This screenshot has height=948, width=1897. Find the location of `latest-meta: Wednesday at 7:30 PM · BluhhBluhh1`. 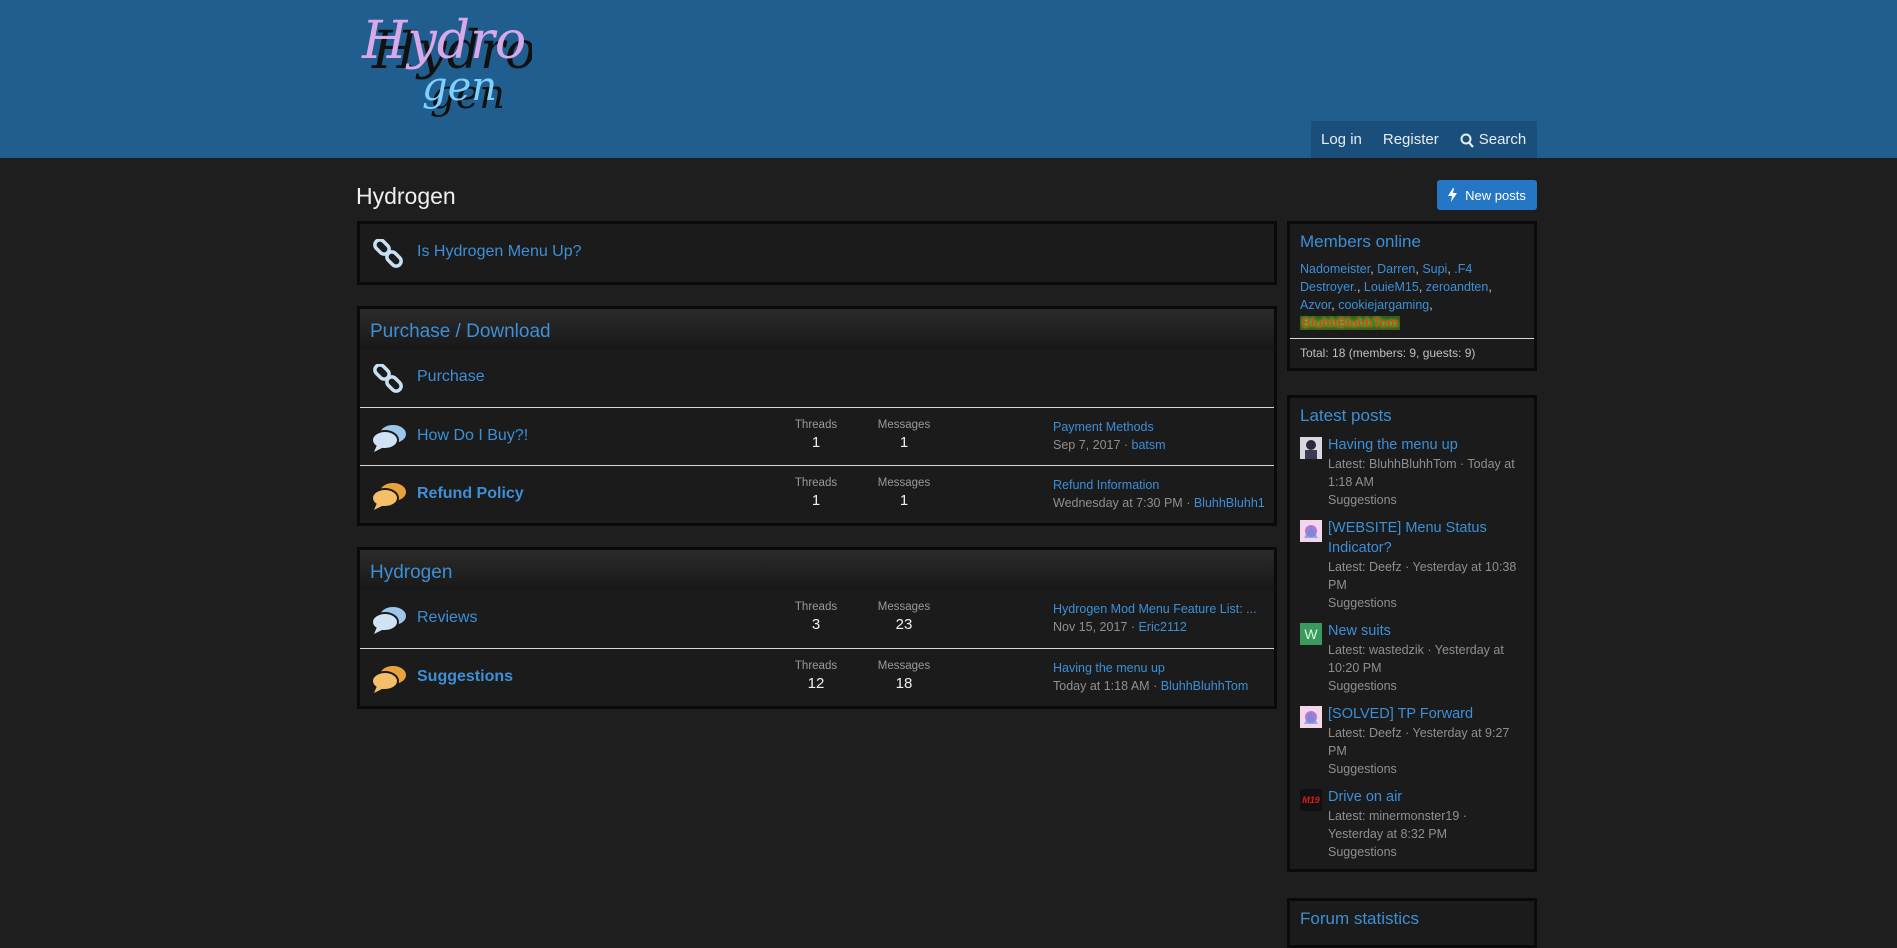

latest-meta: Wednesday at 7:30 PM · BluhhBluhh1 is located at coordinates (1159, 503).